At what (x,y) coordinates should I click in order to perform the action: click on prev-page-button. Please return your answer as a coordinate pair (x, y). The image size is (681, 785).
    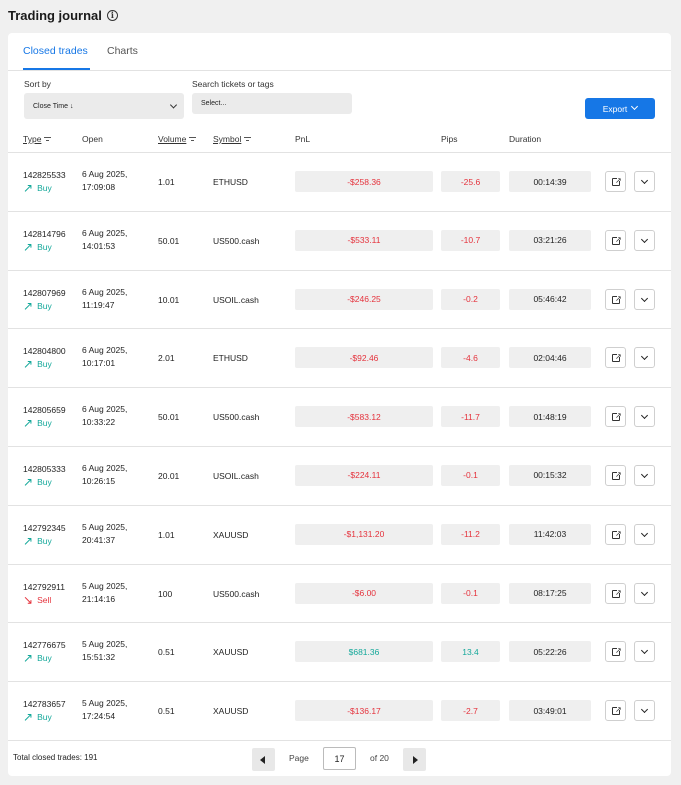
    Looking at the image, I should click on (263, 759).